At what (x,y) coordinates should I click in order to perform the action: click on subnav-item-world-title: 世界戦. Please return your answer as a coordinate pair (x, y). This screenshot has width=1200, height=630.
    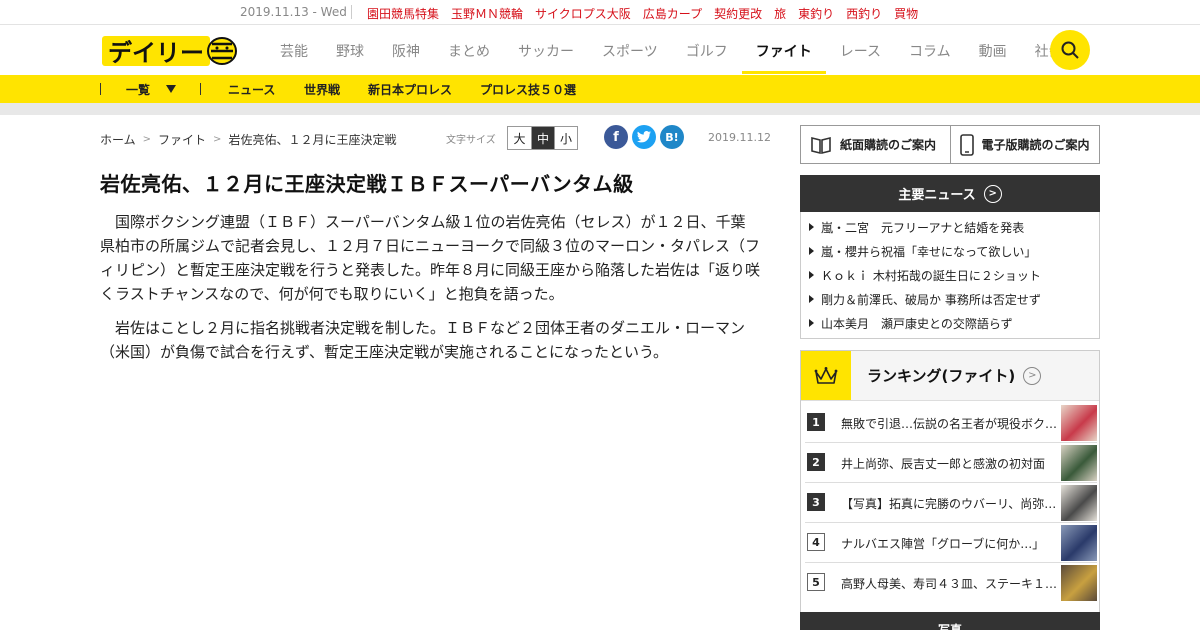
    Looking at the image, I should click on (322, 89).